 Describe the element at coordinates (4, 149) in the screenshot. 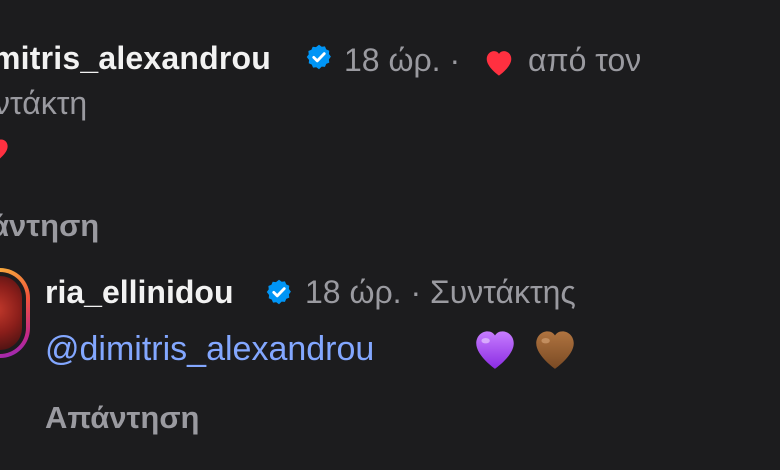

I see `red-heart-emoji-icon` at that location.